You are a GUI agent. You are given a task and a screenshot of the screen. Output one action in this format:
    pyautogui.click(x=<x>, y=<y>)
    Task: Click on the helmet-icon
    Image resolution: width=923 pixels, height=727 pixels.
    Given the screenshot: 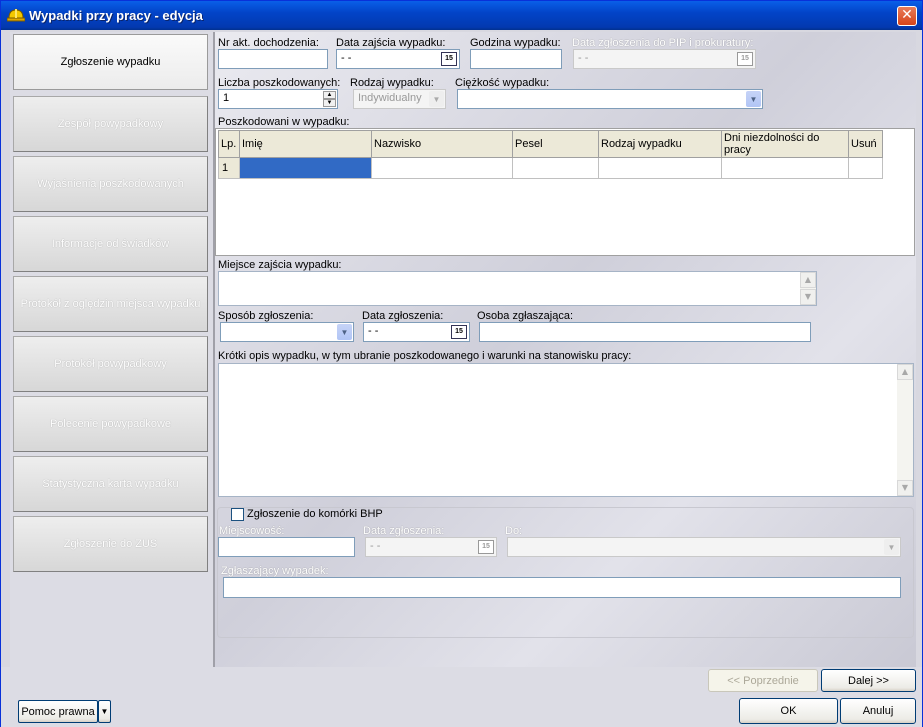 What is the action you would take?
    pyautogui.click(x=16, y=15)
    